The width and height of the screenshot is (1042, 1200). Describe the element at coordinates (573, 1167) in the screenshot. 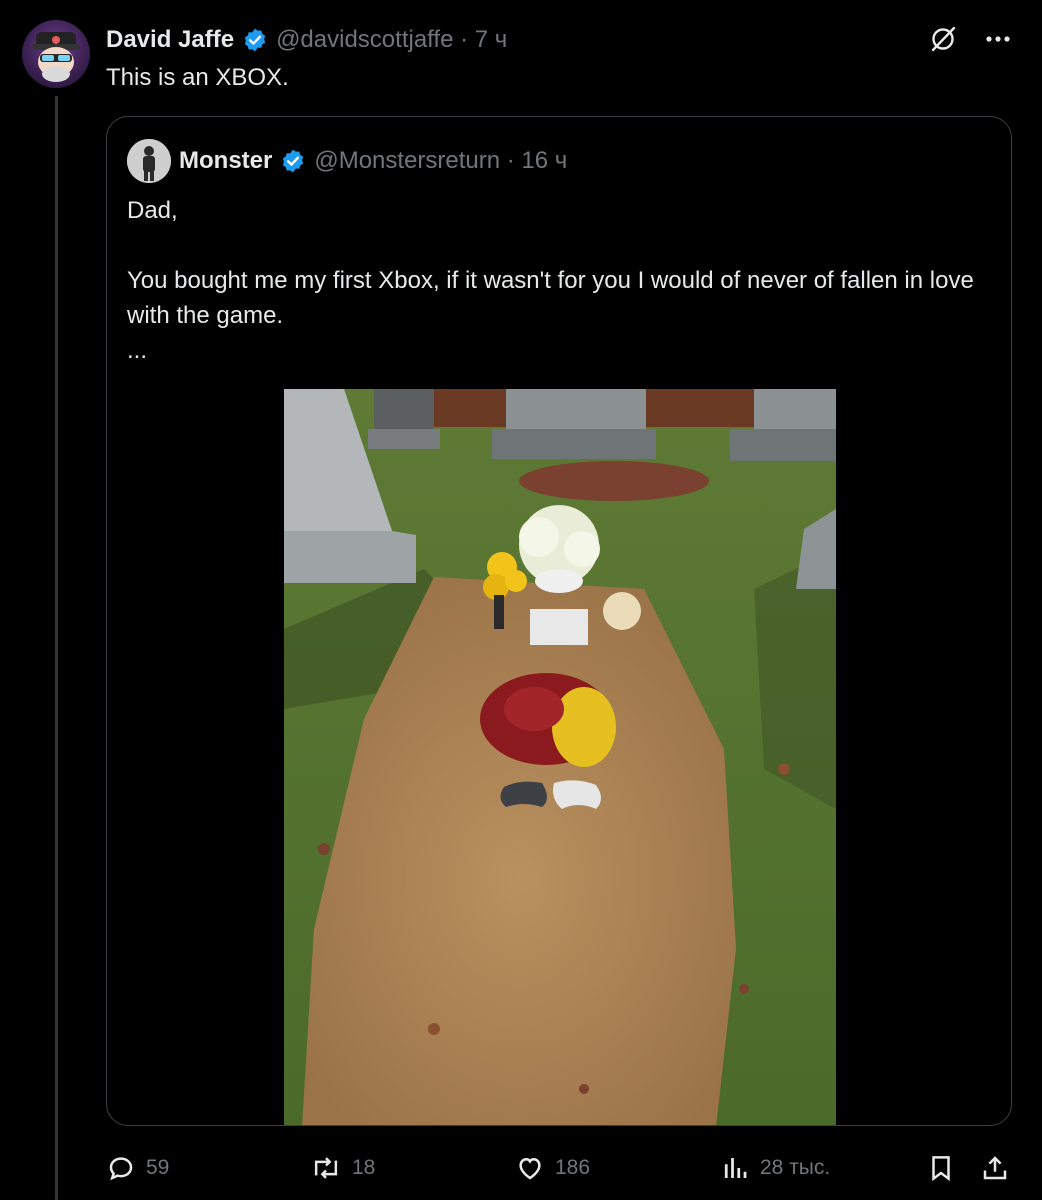

I see `like-count: 186` at that location.